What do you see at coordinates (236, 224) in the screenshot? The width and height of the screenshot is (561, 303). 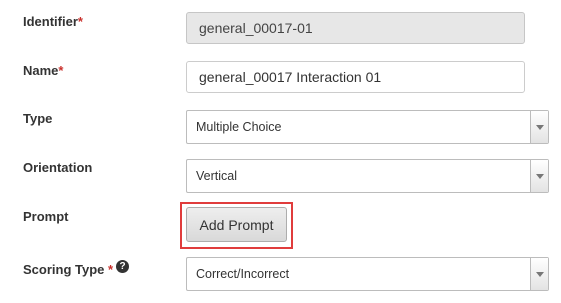 I see `add-prompt-button: Add Prompt` at bounding box center [236, 224].